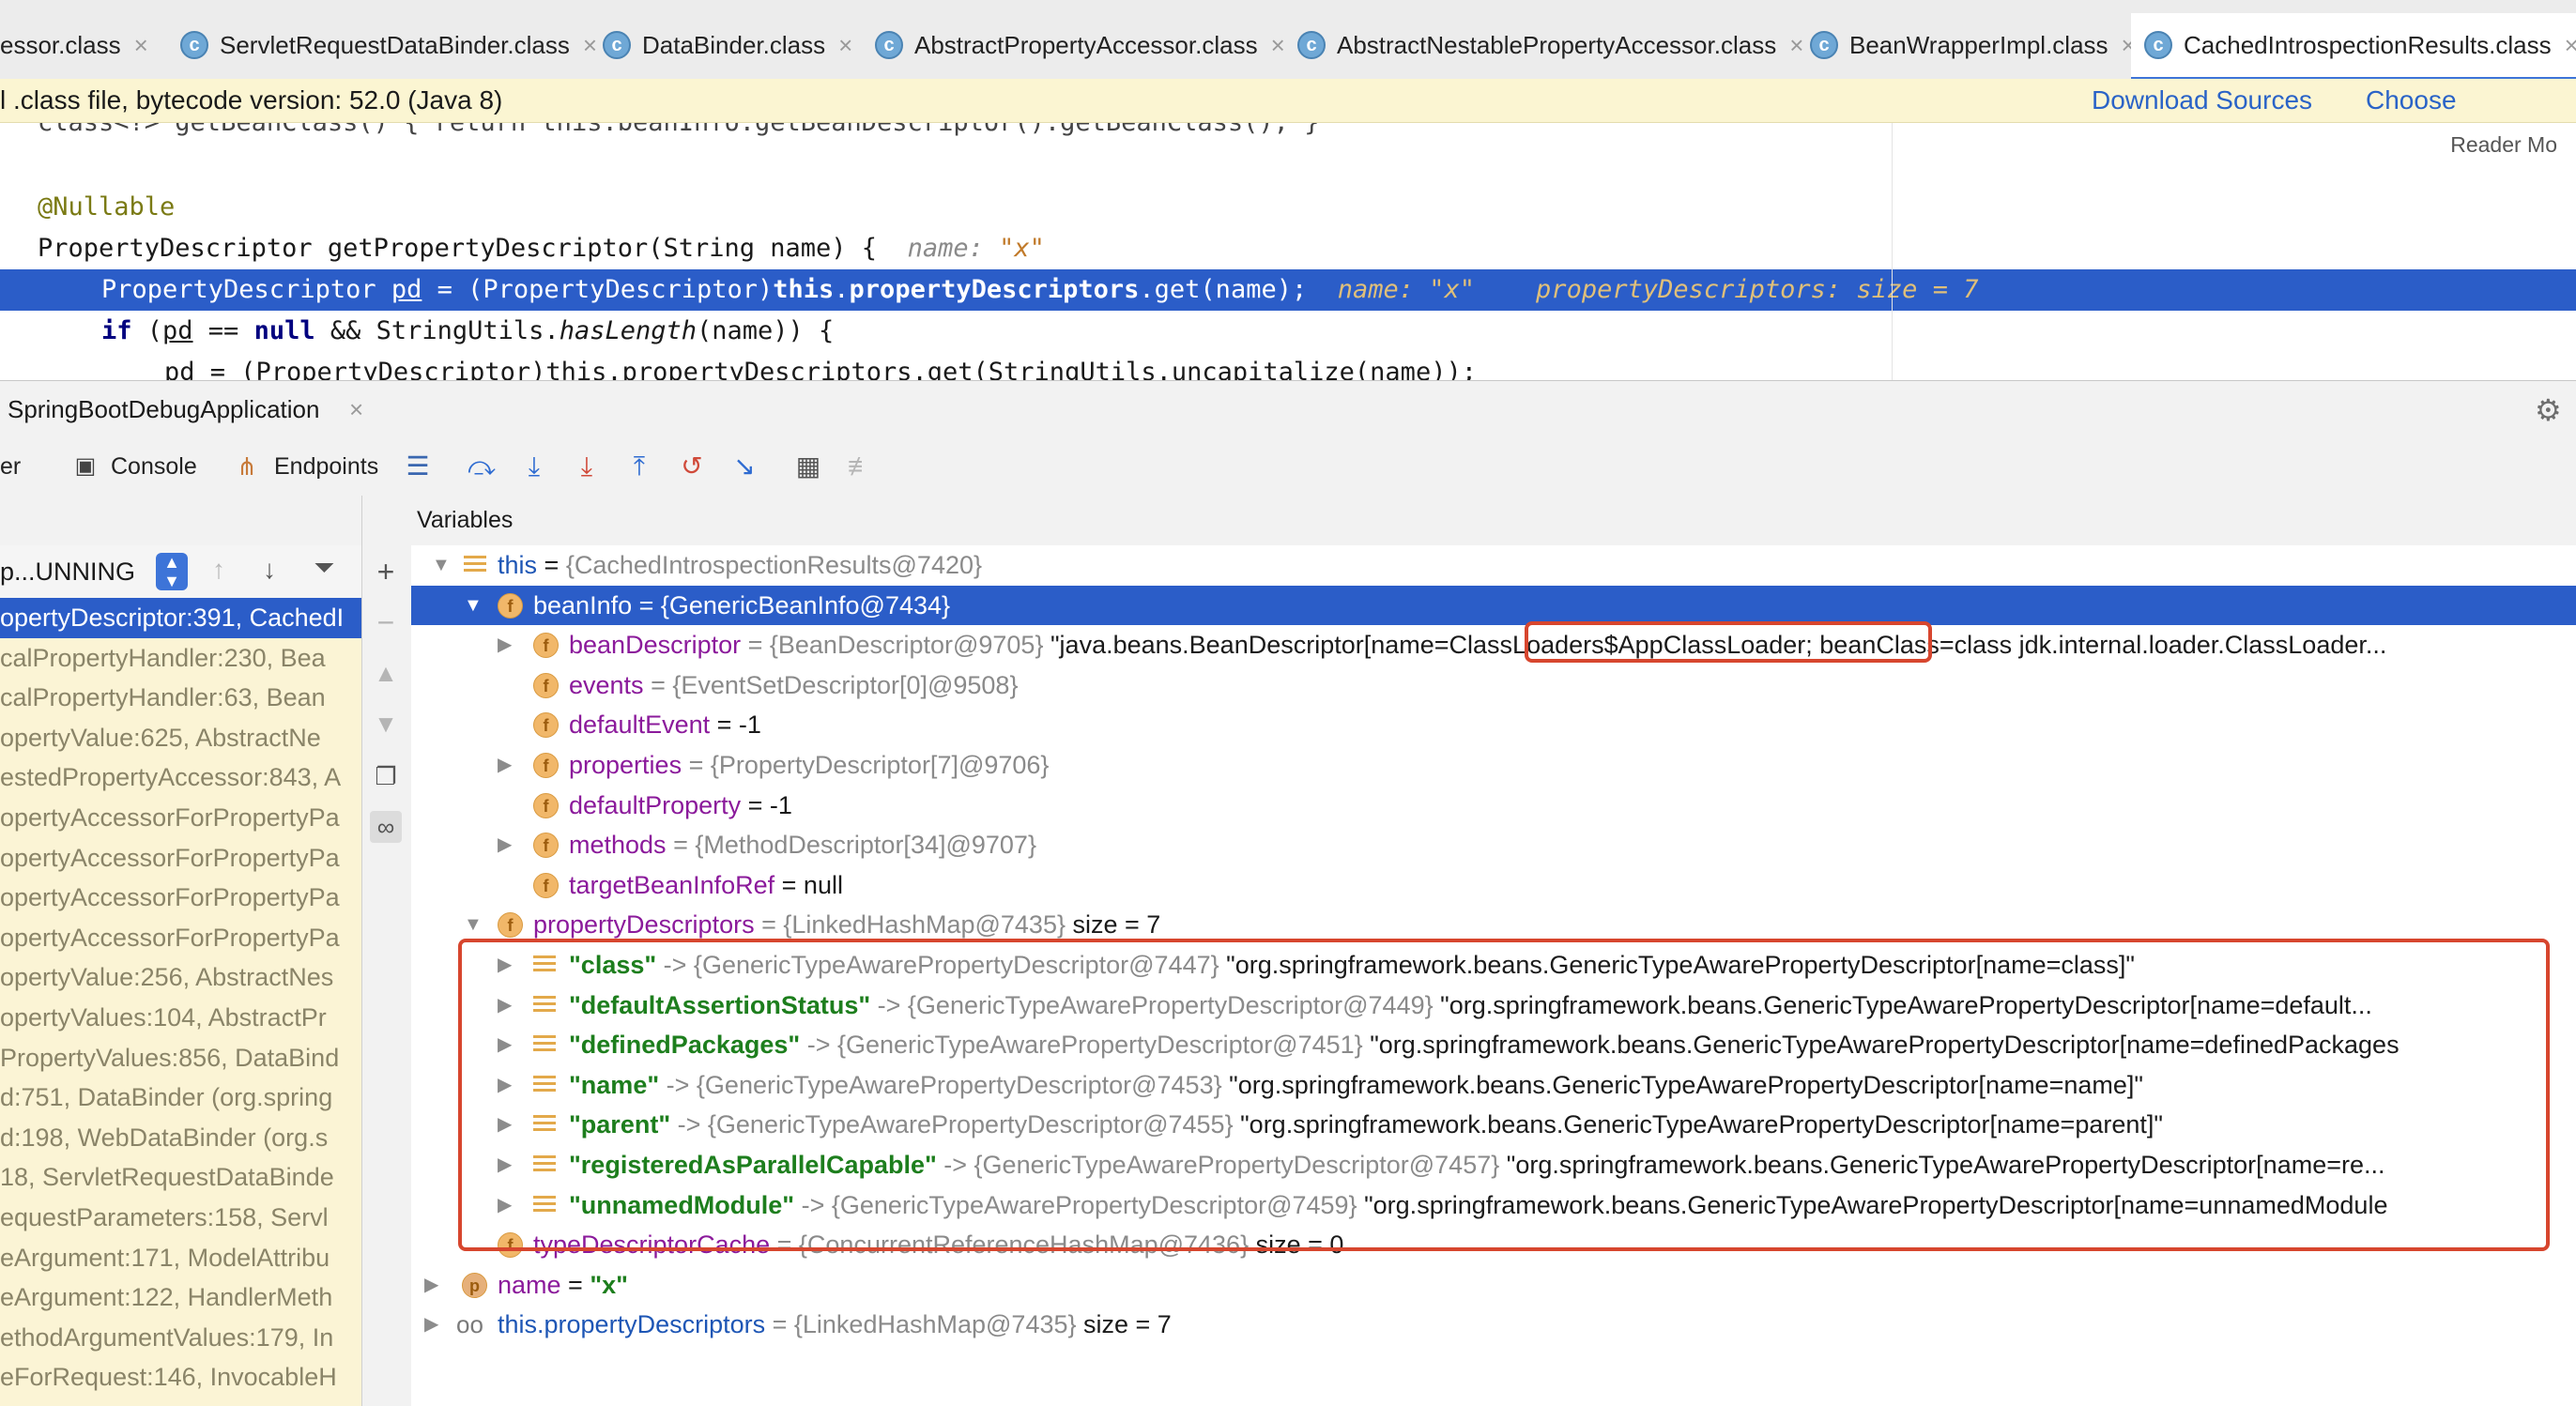  What do you see at coordinates (640, 725) in the screenshot?
I see `variable-name: defaultEvent` at bounding box center [640, 725].